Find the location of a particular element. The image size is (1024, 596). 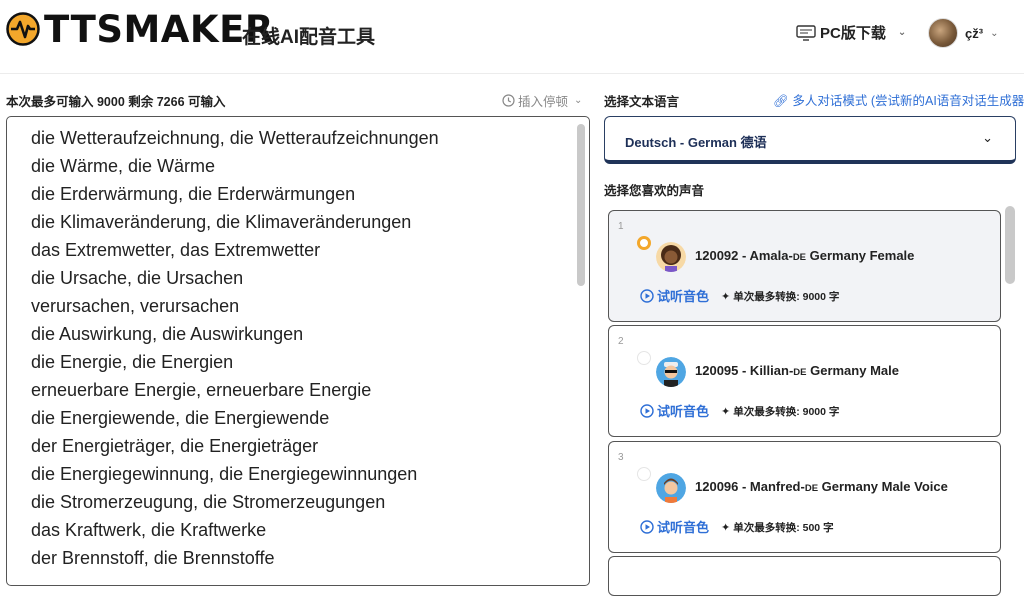

clock-icon is located at coordinates (508, 100).